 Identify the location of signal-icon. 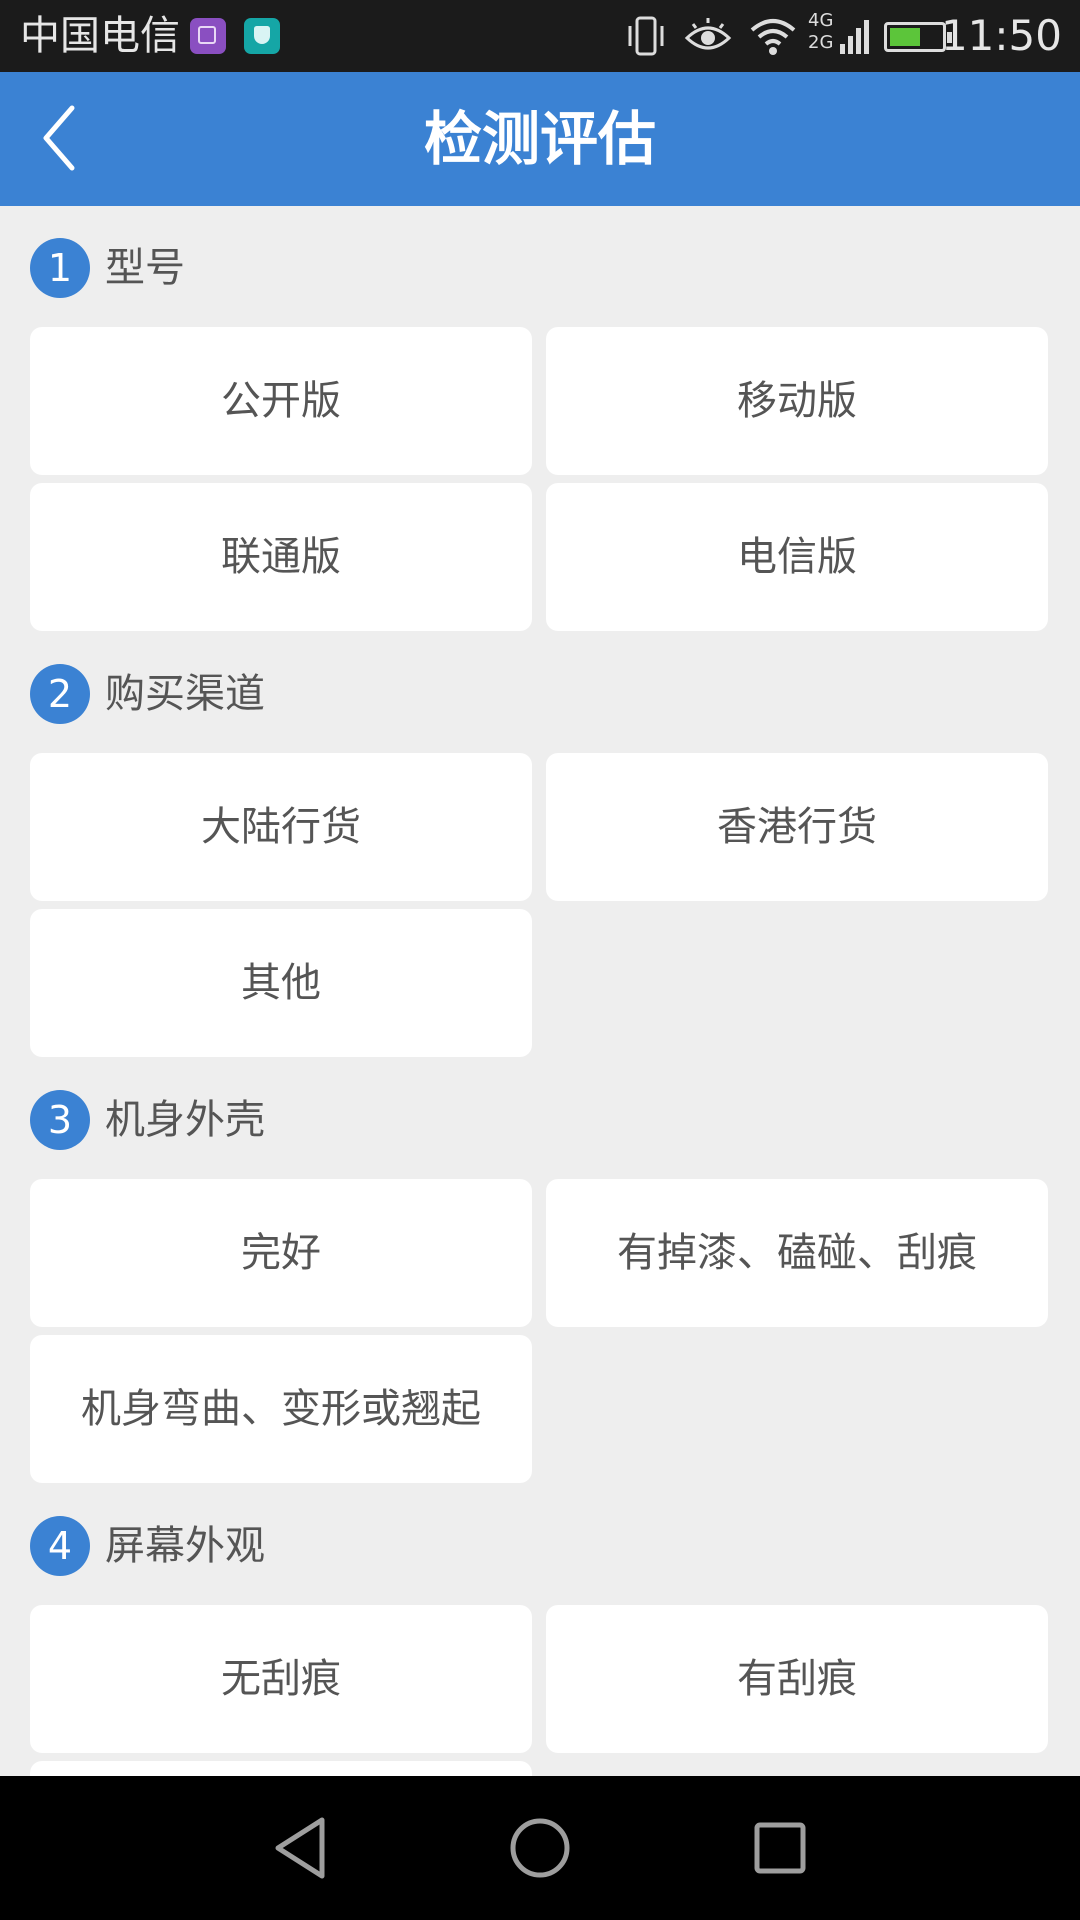
(854, 37).